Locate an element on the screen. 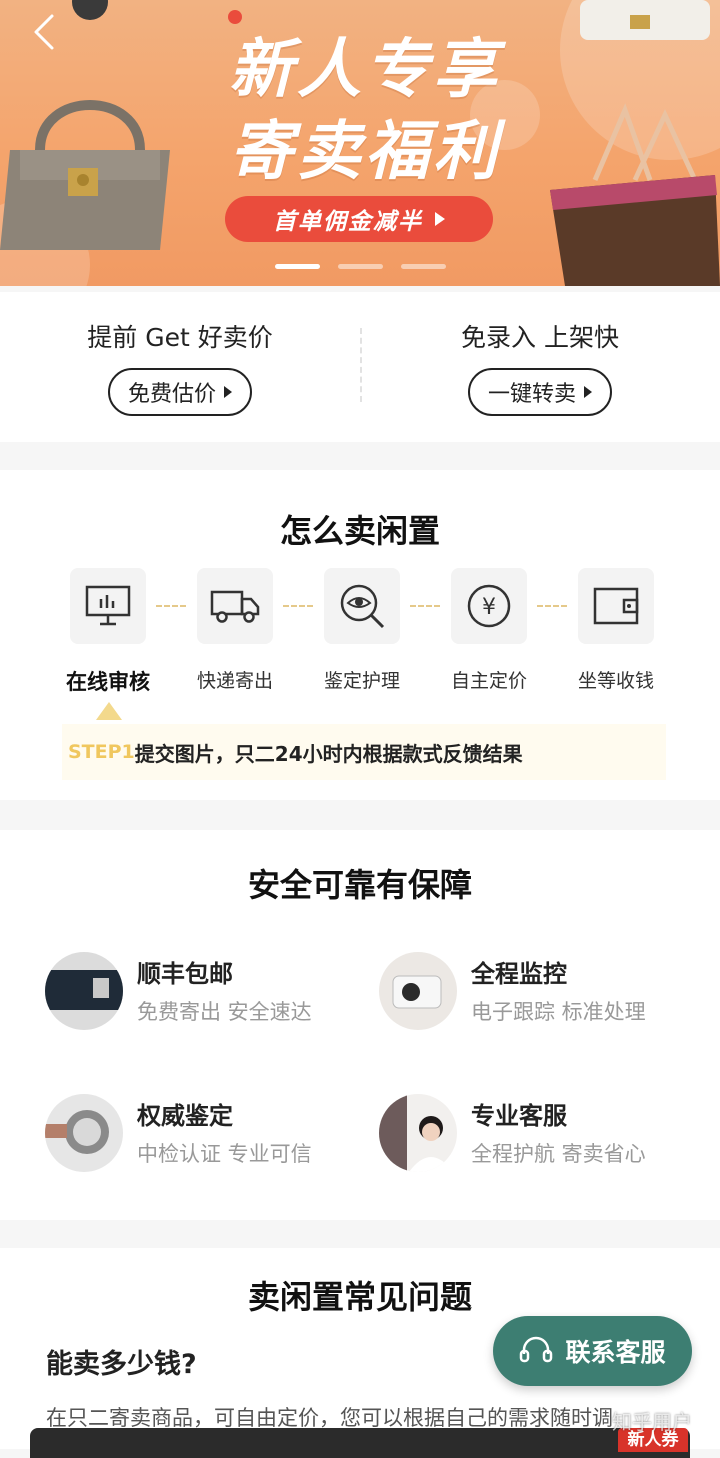  feature-monitoring: 全程监控 电子跟踪 标准处理 is located at coordinates (539, 992).